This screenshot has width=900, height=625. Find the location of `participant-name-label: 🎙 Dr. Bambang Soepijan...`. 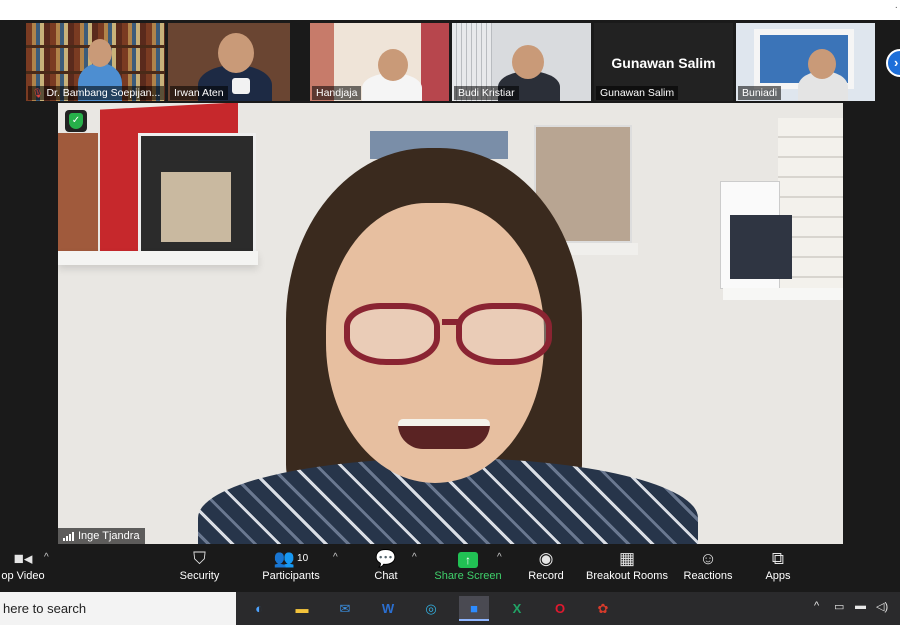

participant-name-label: 🎙 Dr. Bambang Soepijan... is located at coordinates (96, 93).